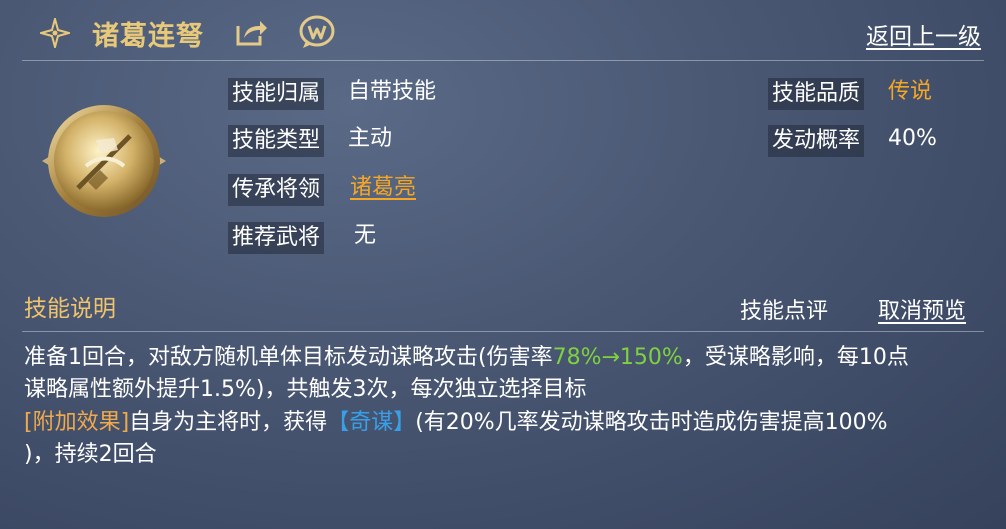  What do you see at coordinates (77, 422) in the screenshot?
I see `extra-effect-tag: [附加效果]` at bounding box center [77, 422].